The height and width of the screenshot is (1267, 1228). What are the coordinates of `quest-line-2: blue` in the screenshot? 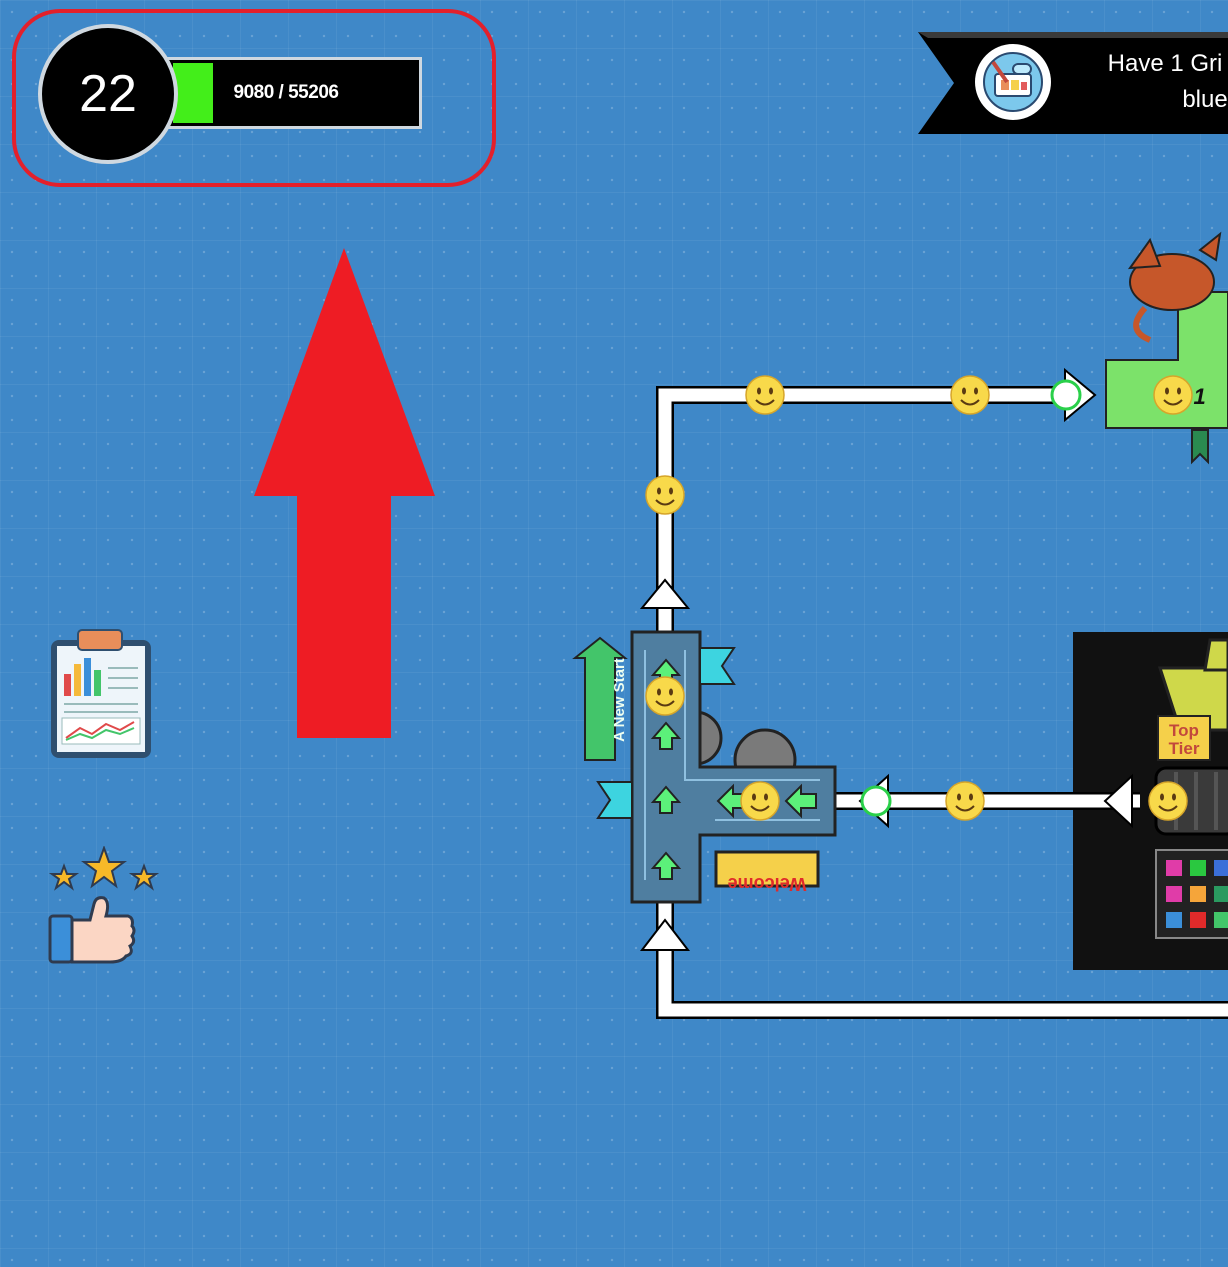 It's located at (1205, 99).